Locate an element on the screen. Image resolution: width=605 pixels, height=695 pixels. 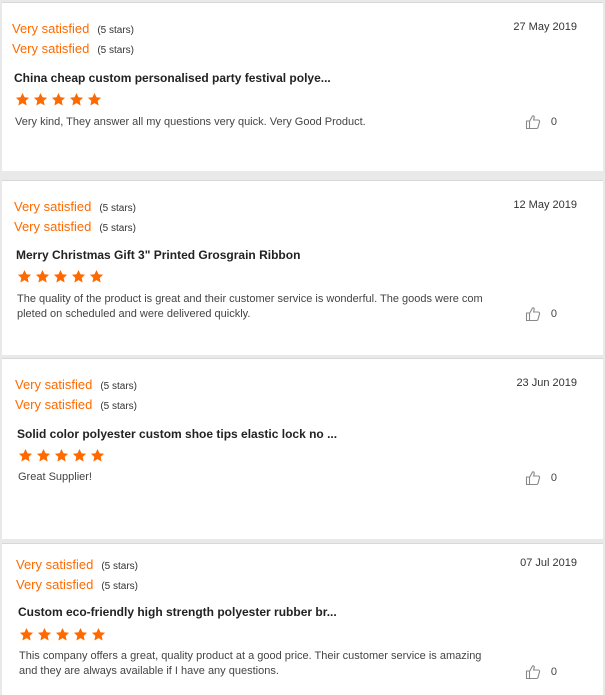
review-date: 27 May 2019 is located at coordinates (545, 27).